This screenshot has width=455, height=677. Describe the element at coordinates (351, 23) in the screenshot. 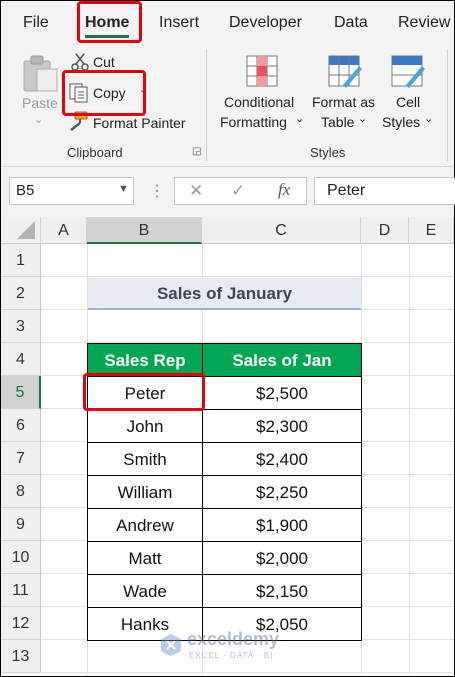

I see `tab-data: Data` at that location.